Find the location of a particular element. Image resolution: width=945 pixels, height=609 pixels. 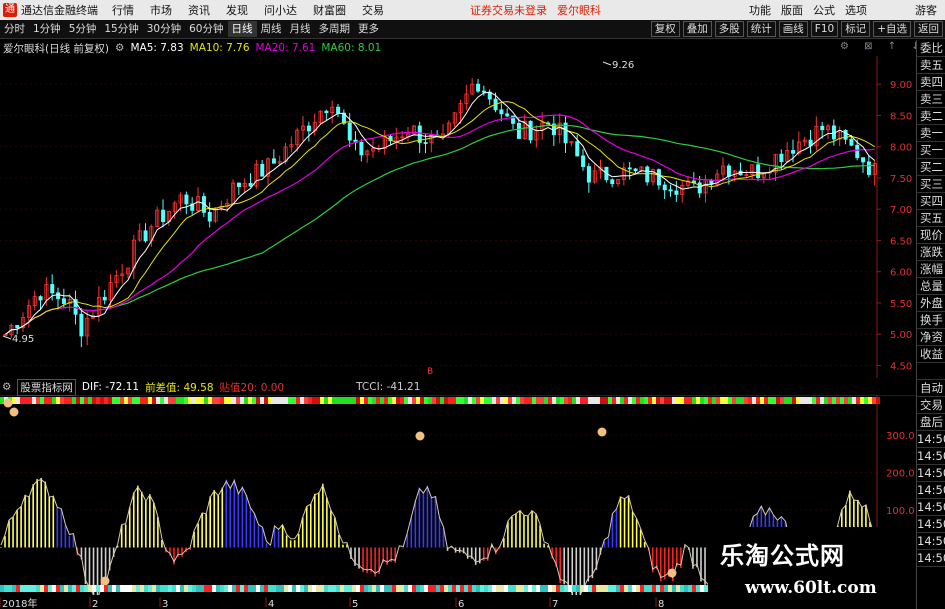

overlay-button: 叠加 is located at coordinates (697, 29).